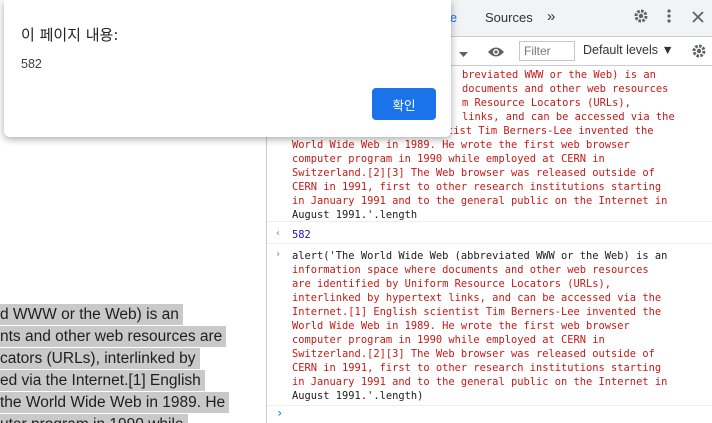 The image size is (712, 423). I want to click on selected-text-line: nts and other web resources are, so click(113, 336).